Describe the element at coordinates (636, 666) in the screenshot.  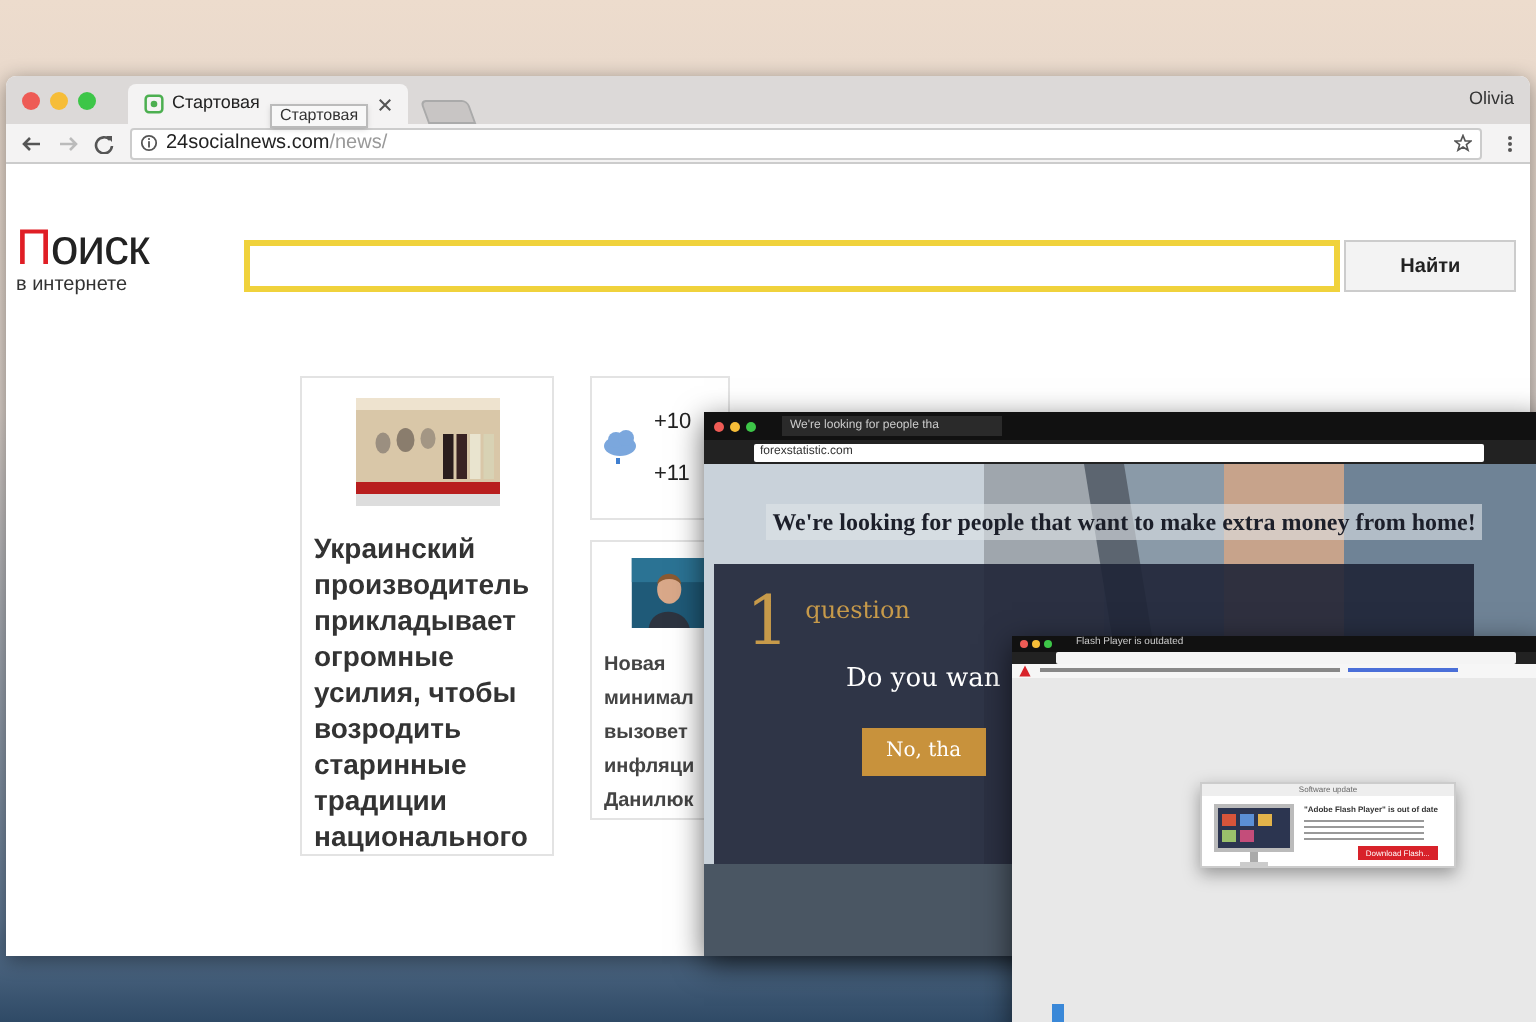
I see `headline-line: Новая` at that location.